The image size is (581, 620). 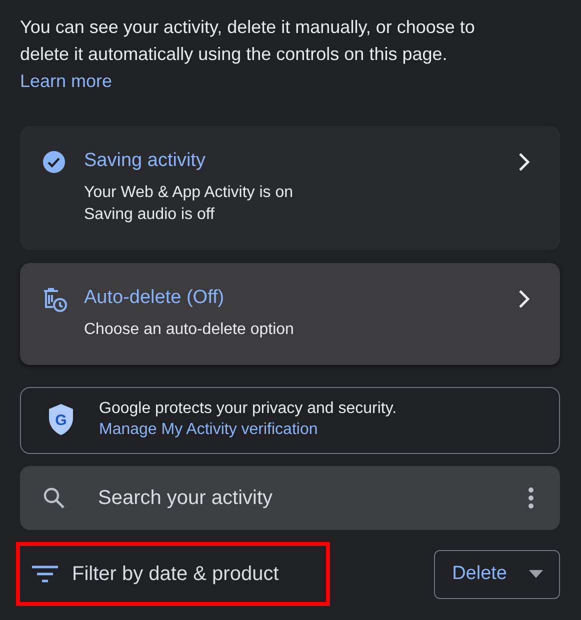 What do you see at coordinates (189, 330) in the screenshot?
I see `card-subtitle: Choose an auto-delete option` at bounding box center [189, 330].